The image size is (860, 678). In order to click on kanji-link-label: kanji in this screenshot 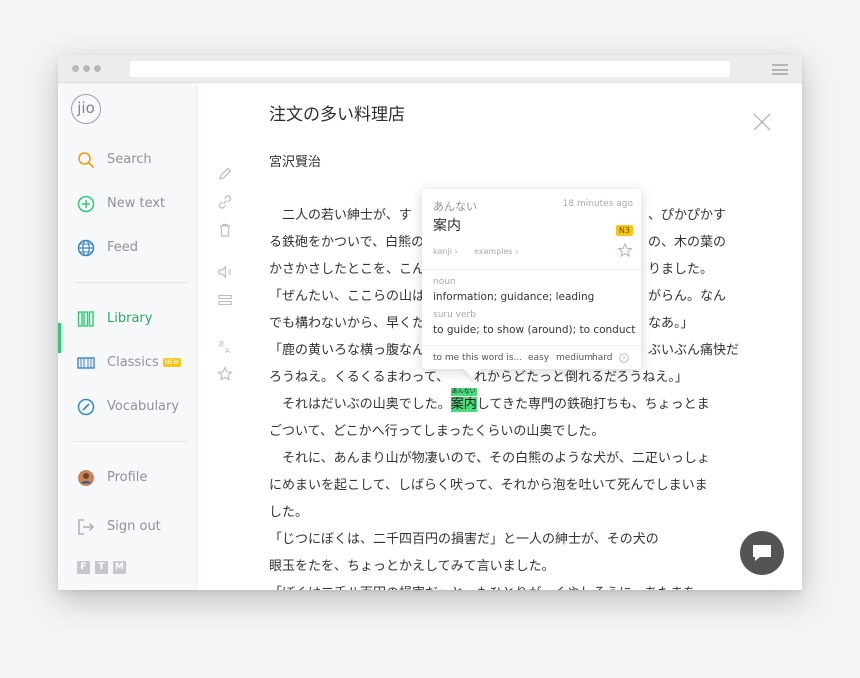, I will do `click(442, 251)`.